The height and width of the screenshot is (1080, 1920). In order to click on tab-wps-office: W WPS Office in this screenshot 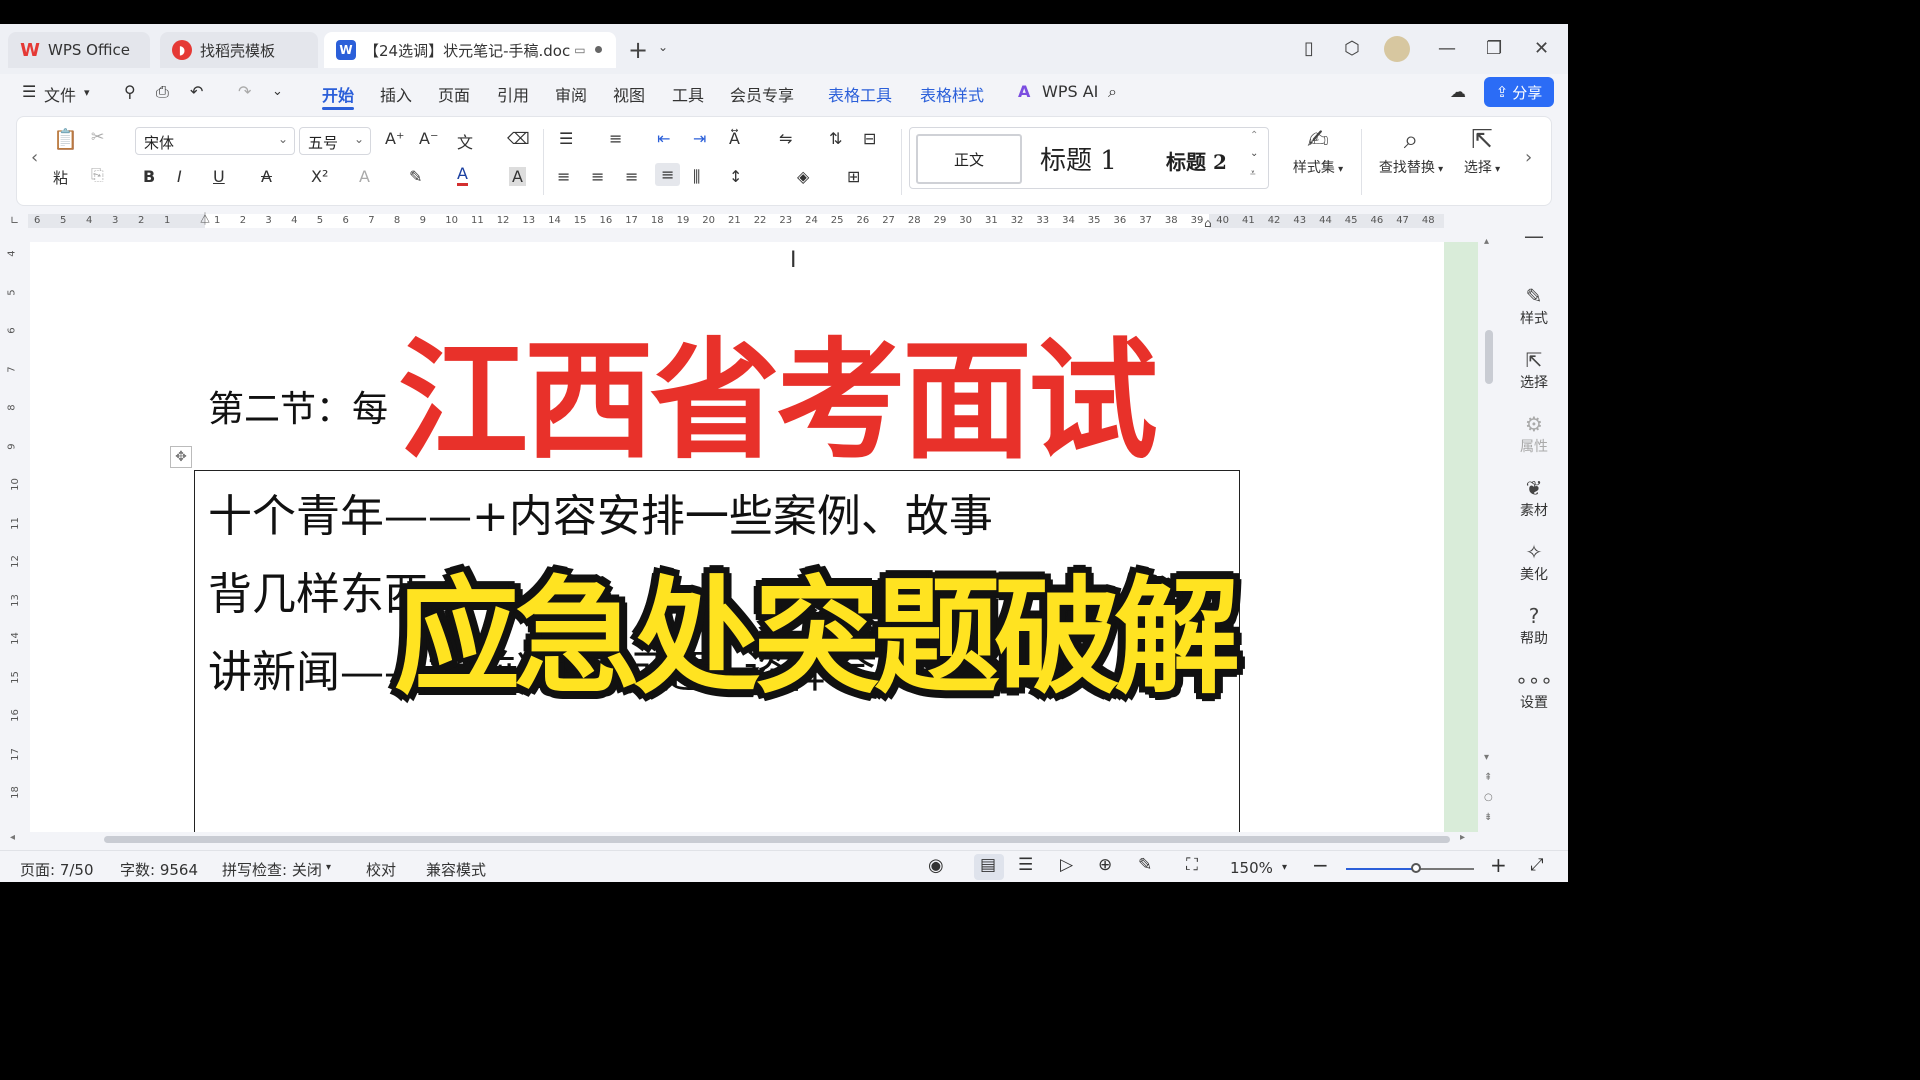, I will do `click(79, 50)`.